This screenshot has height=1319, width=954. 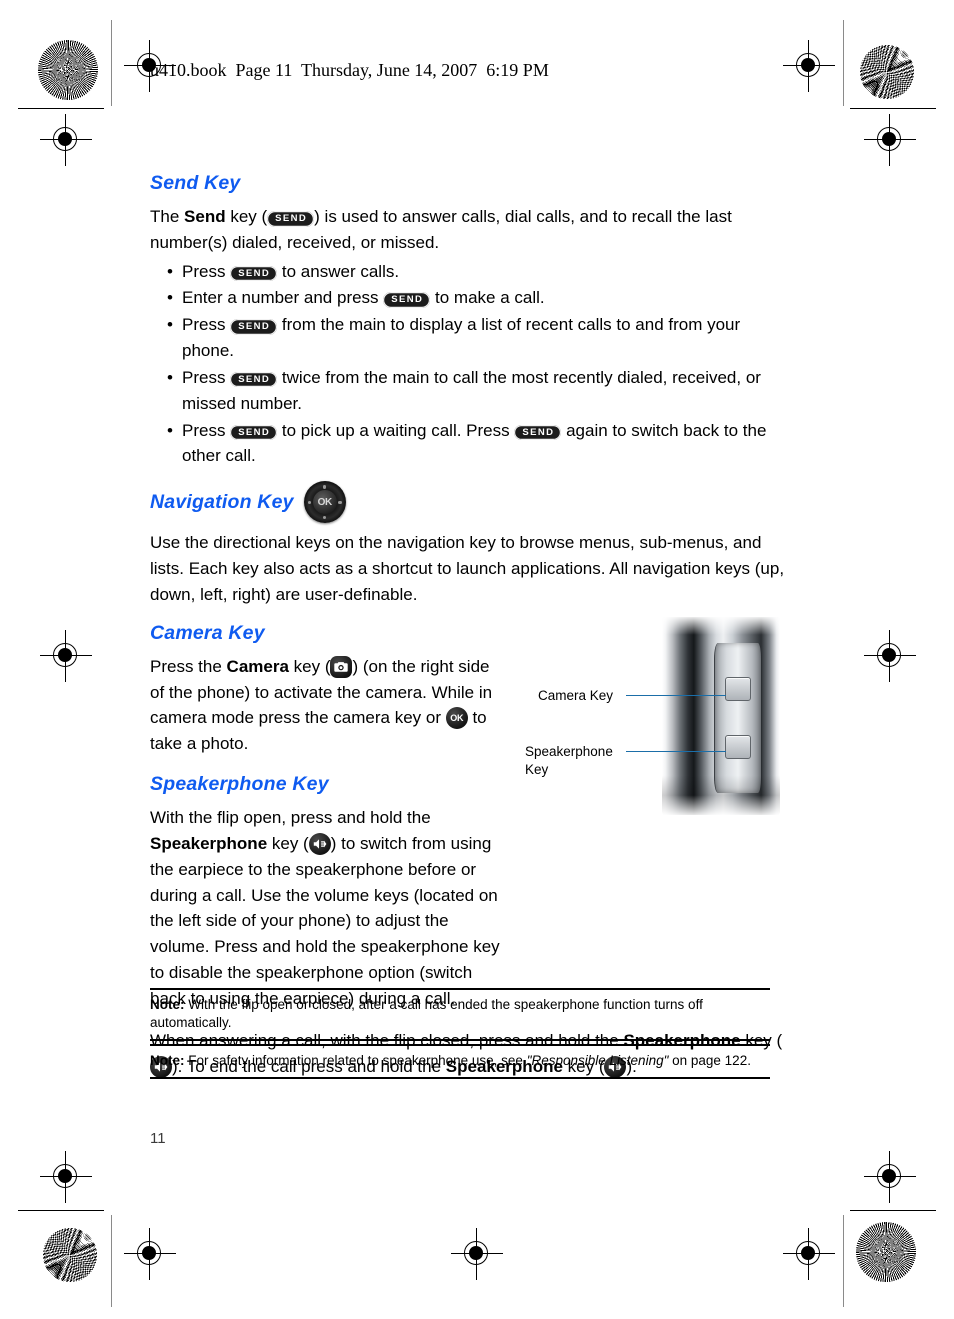 What do you see at coordinates (167, 1060) in the screenshot?
I see `note-2-label: Note:` at bounding box center [167, 1060].